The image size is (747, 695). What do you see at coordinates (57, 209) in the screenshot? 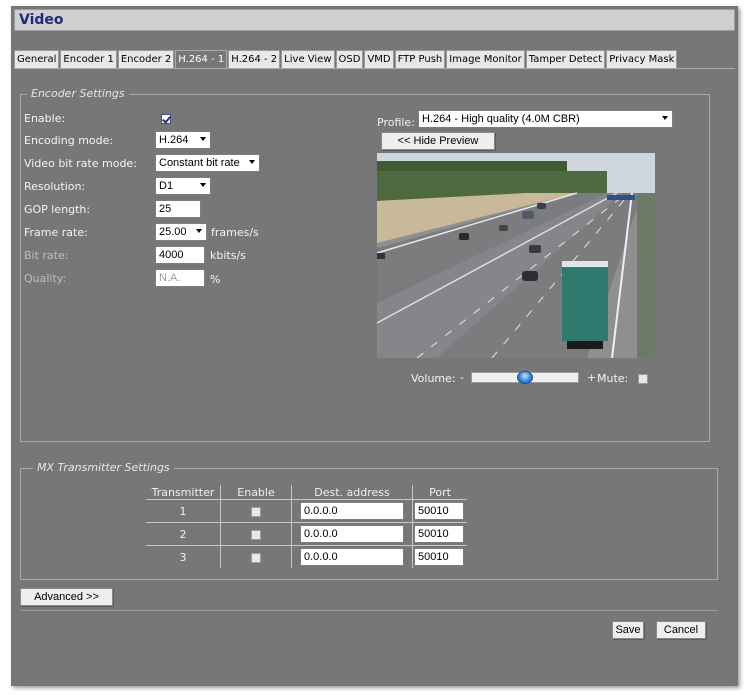
I see `gop-length-label: GOP length:` at bounding box center [57, 209].